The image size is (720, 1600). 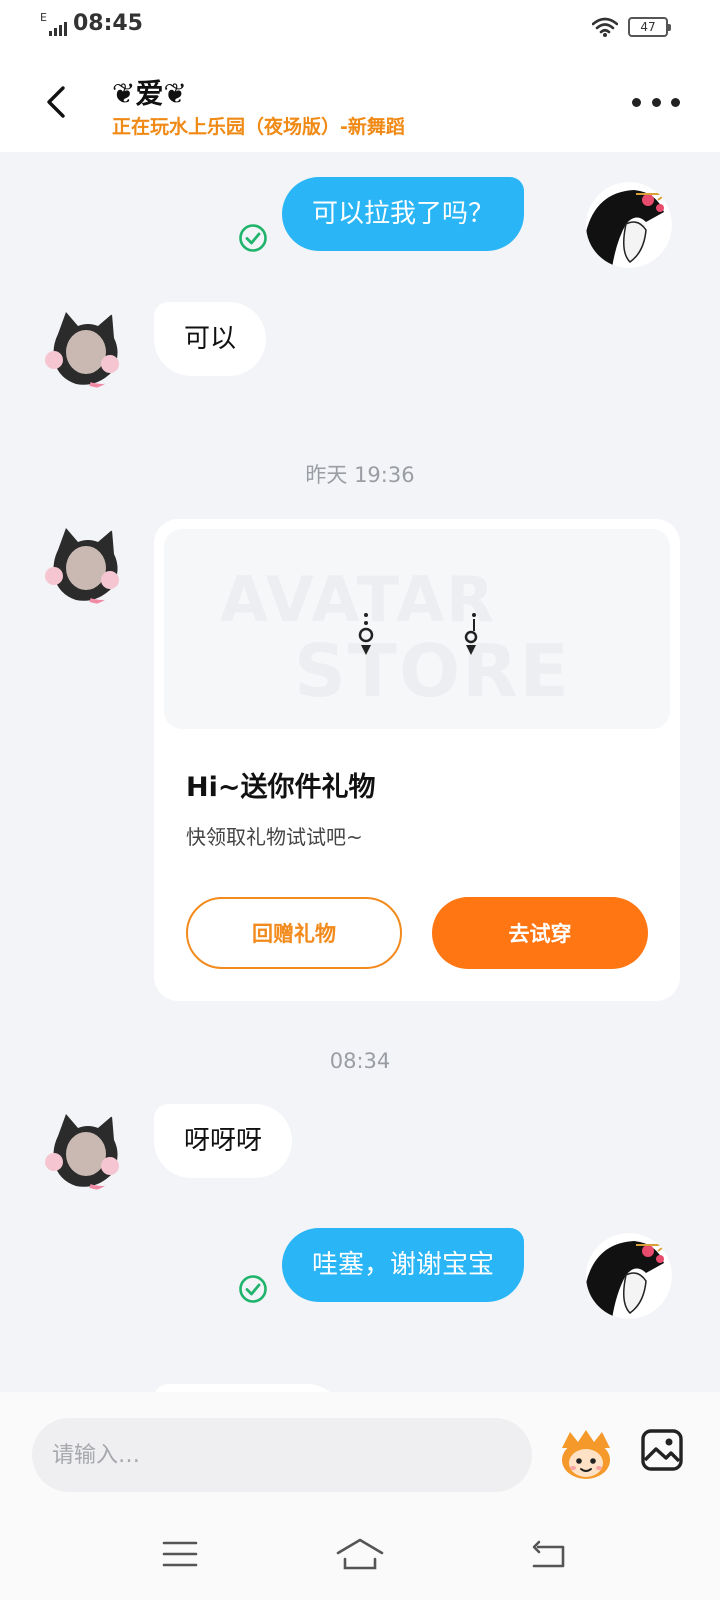 I want to click on gift-card-description: 快领取礼物试试吧~, so click(x=274, y=837).